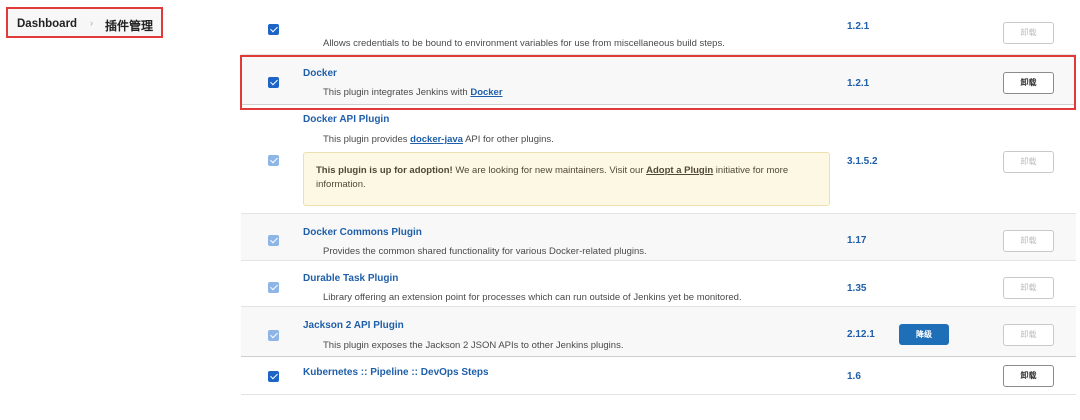 This screenshot has height=420, width=1080. What do you see at coordinates (367, 139) in the screenshot?
I see `plugin-description-text: This plugin provides` at bounding box center [367, 139].